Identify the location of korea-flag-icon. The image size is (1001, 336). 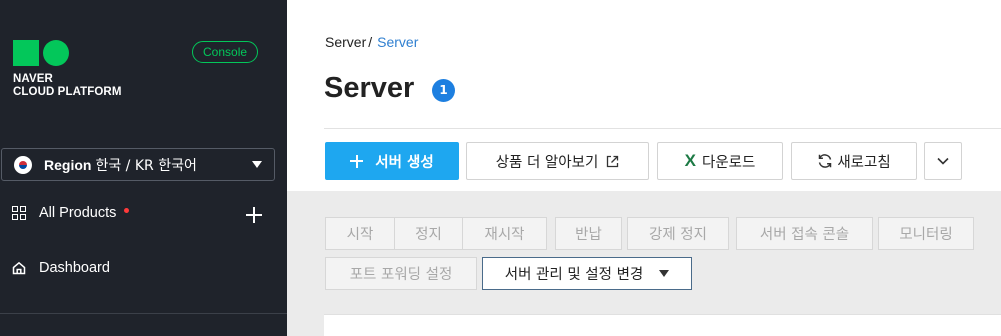
(23, 164).